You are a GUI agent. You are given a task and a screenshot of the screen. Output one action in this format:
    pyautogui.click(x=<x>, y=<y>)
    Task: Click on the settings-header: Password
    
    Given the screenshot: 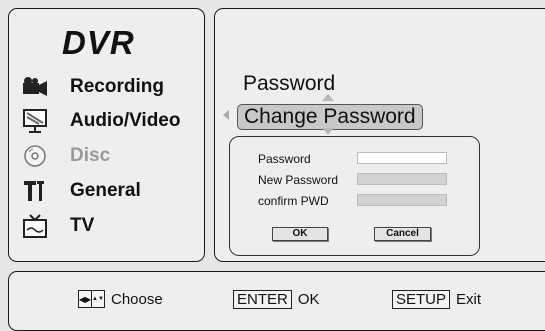 What is the action you would take?
    pyautogui.click(x=289, y=83)
    